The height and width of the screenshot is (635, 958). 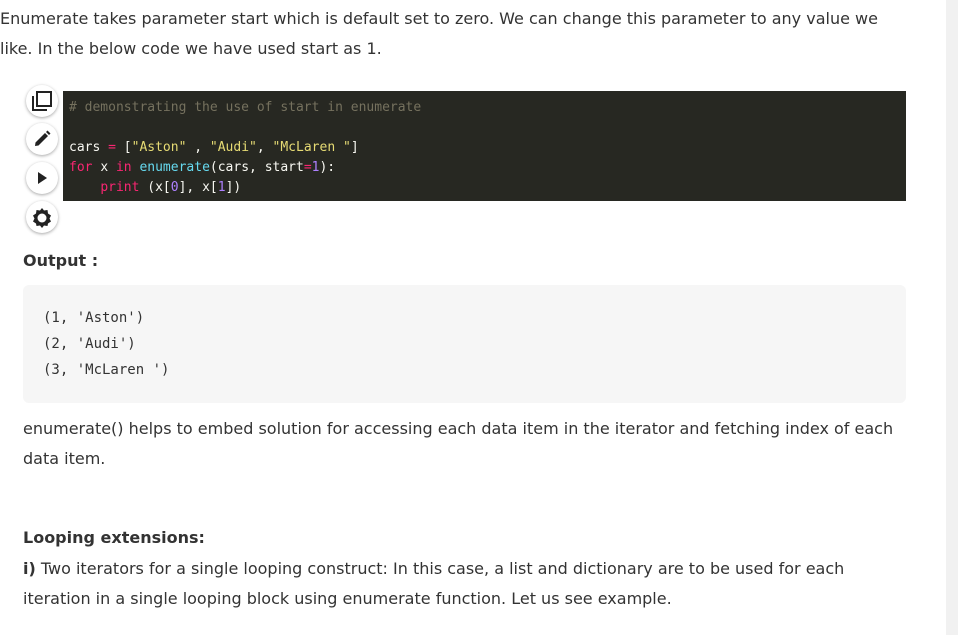 What do you see at coordinates (233, 147) in the screenshot?
I see `code-string: "Audi"` at bounding box center [233, 147].